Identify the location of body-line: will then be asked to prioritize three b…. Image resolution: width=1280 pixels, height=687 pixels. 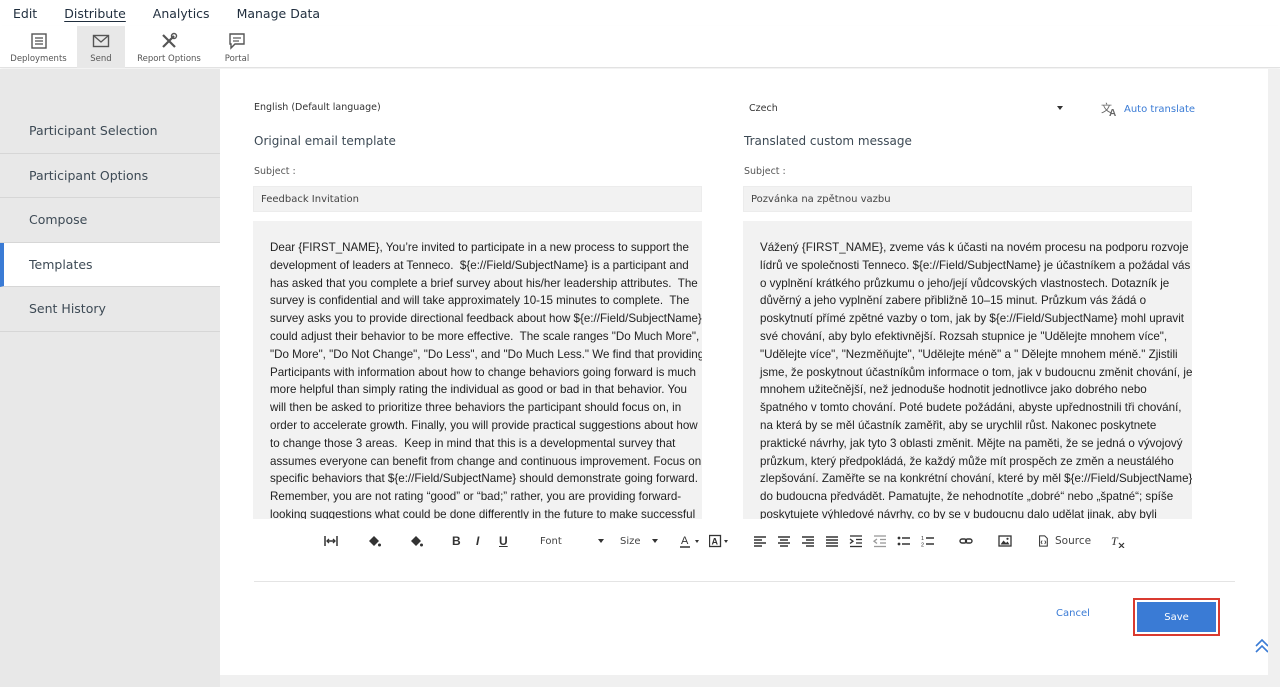
(476, 408).